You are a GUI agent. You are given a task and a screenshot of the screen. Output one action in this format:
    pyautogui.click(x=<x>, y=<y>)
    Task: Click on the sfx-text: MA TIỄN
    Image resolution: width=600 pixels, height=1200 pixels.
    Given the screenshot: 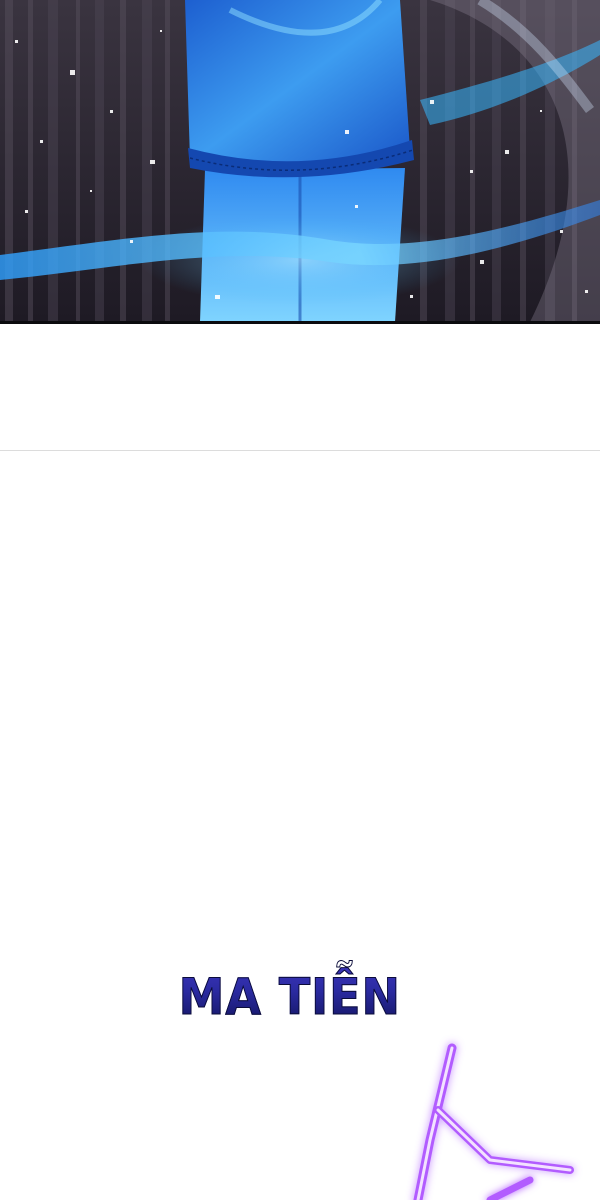 What is the action you would take?
    pyautogui.click(x=290, y=997)
    